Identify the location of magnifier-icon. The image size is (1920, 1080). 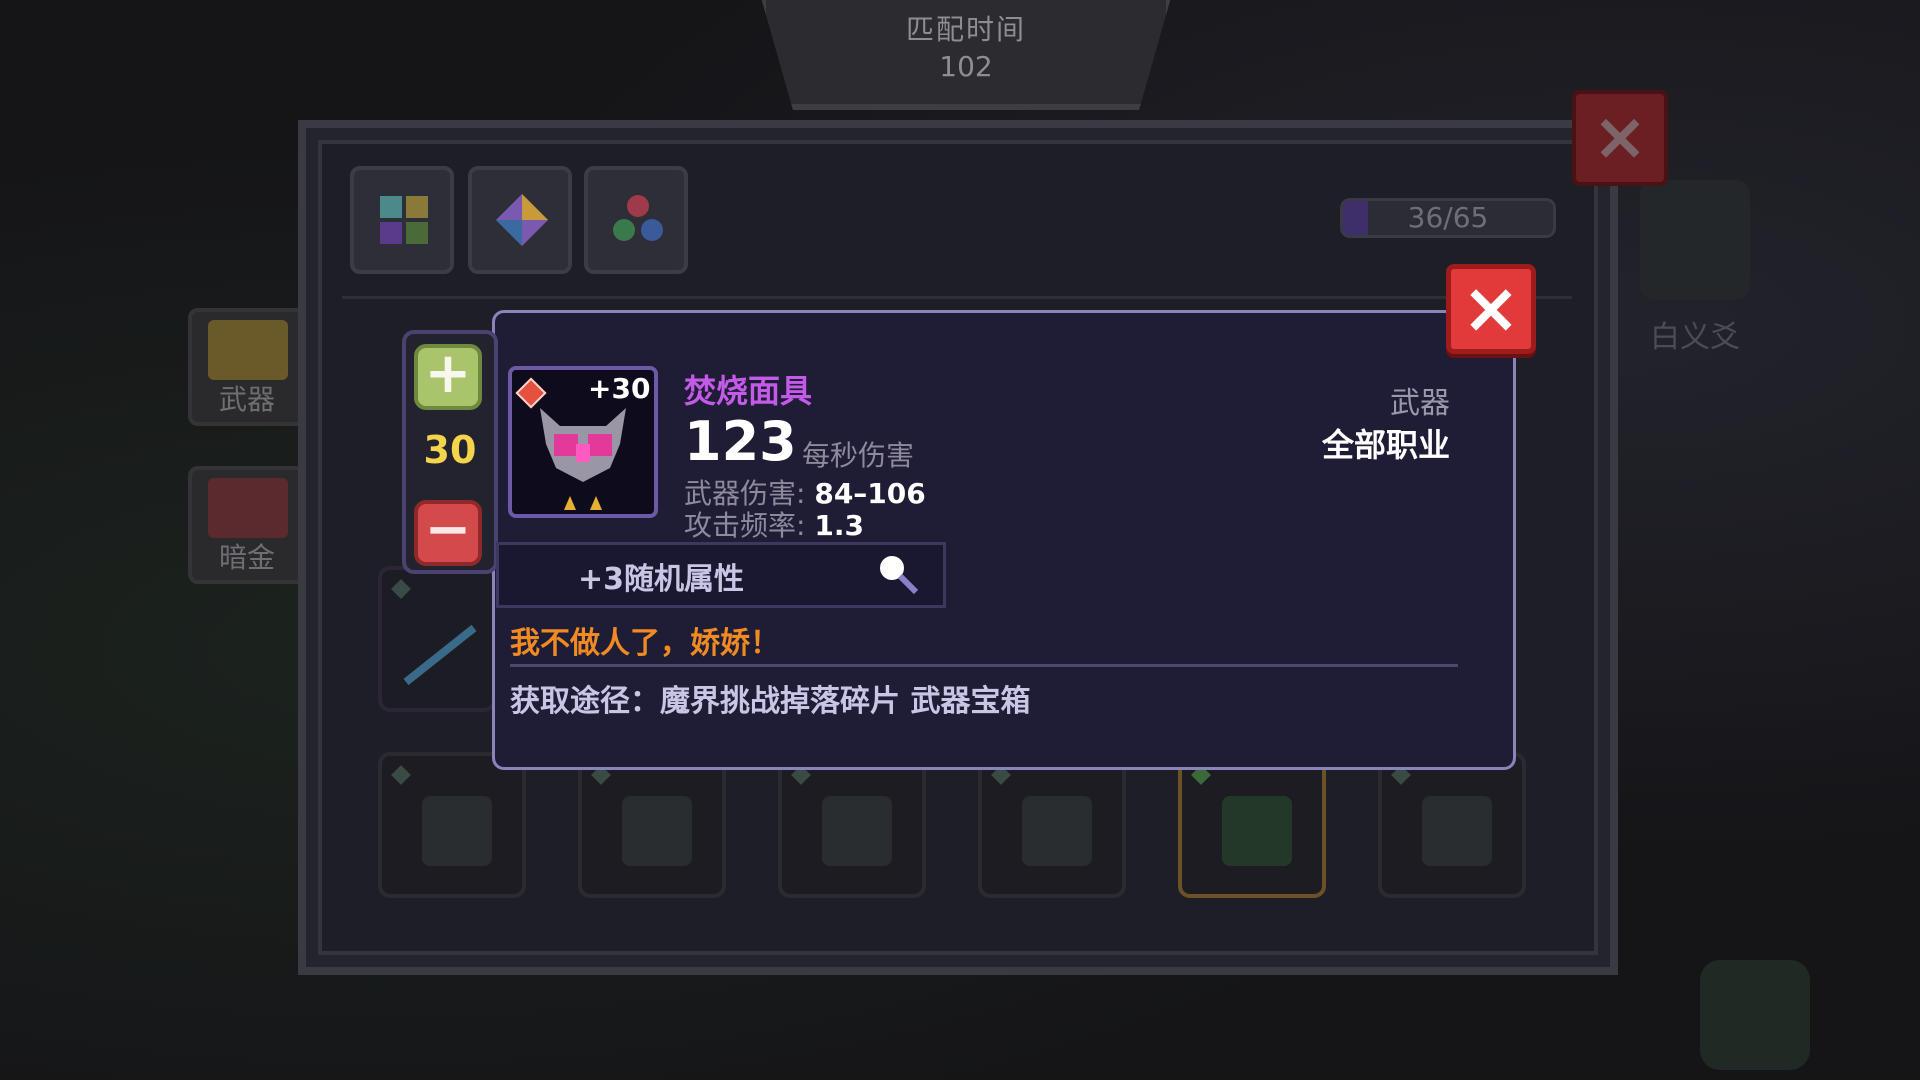
(898, 574).